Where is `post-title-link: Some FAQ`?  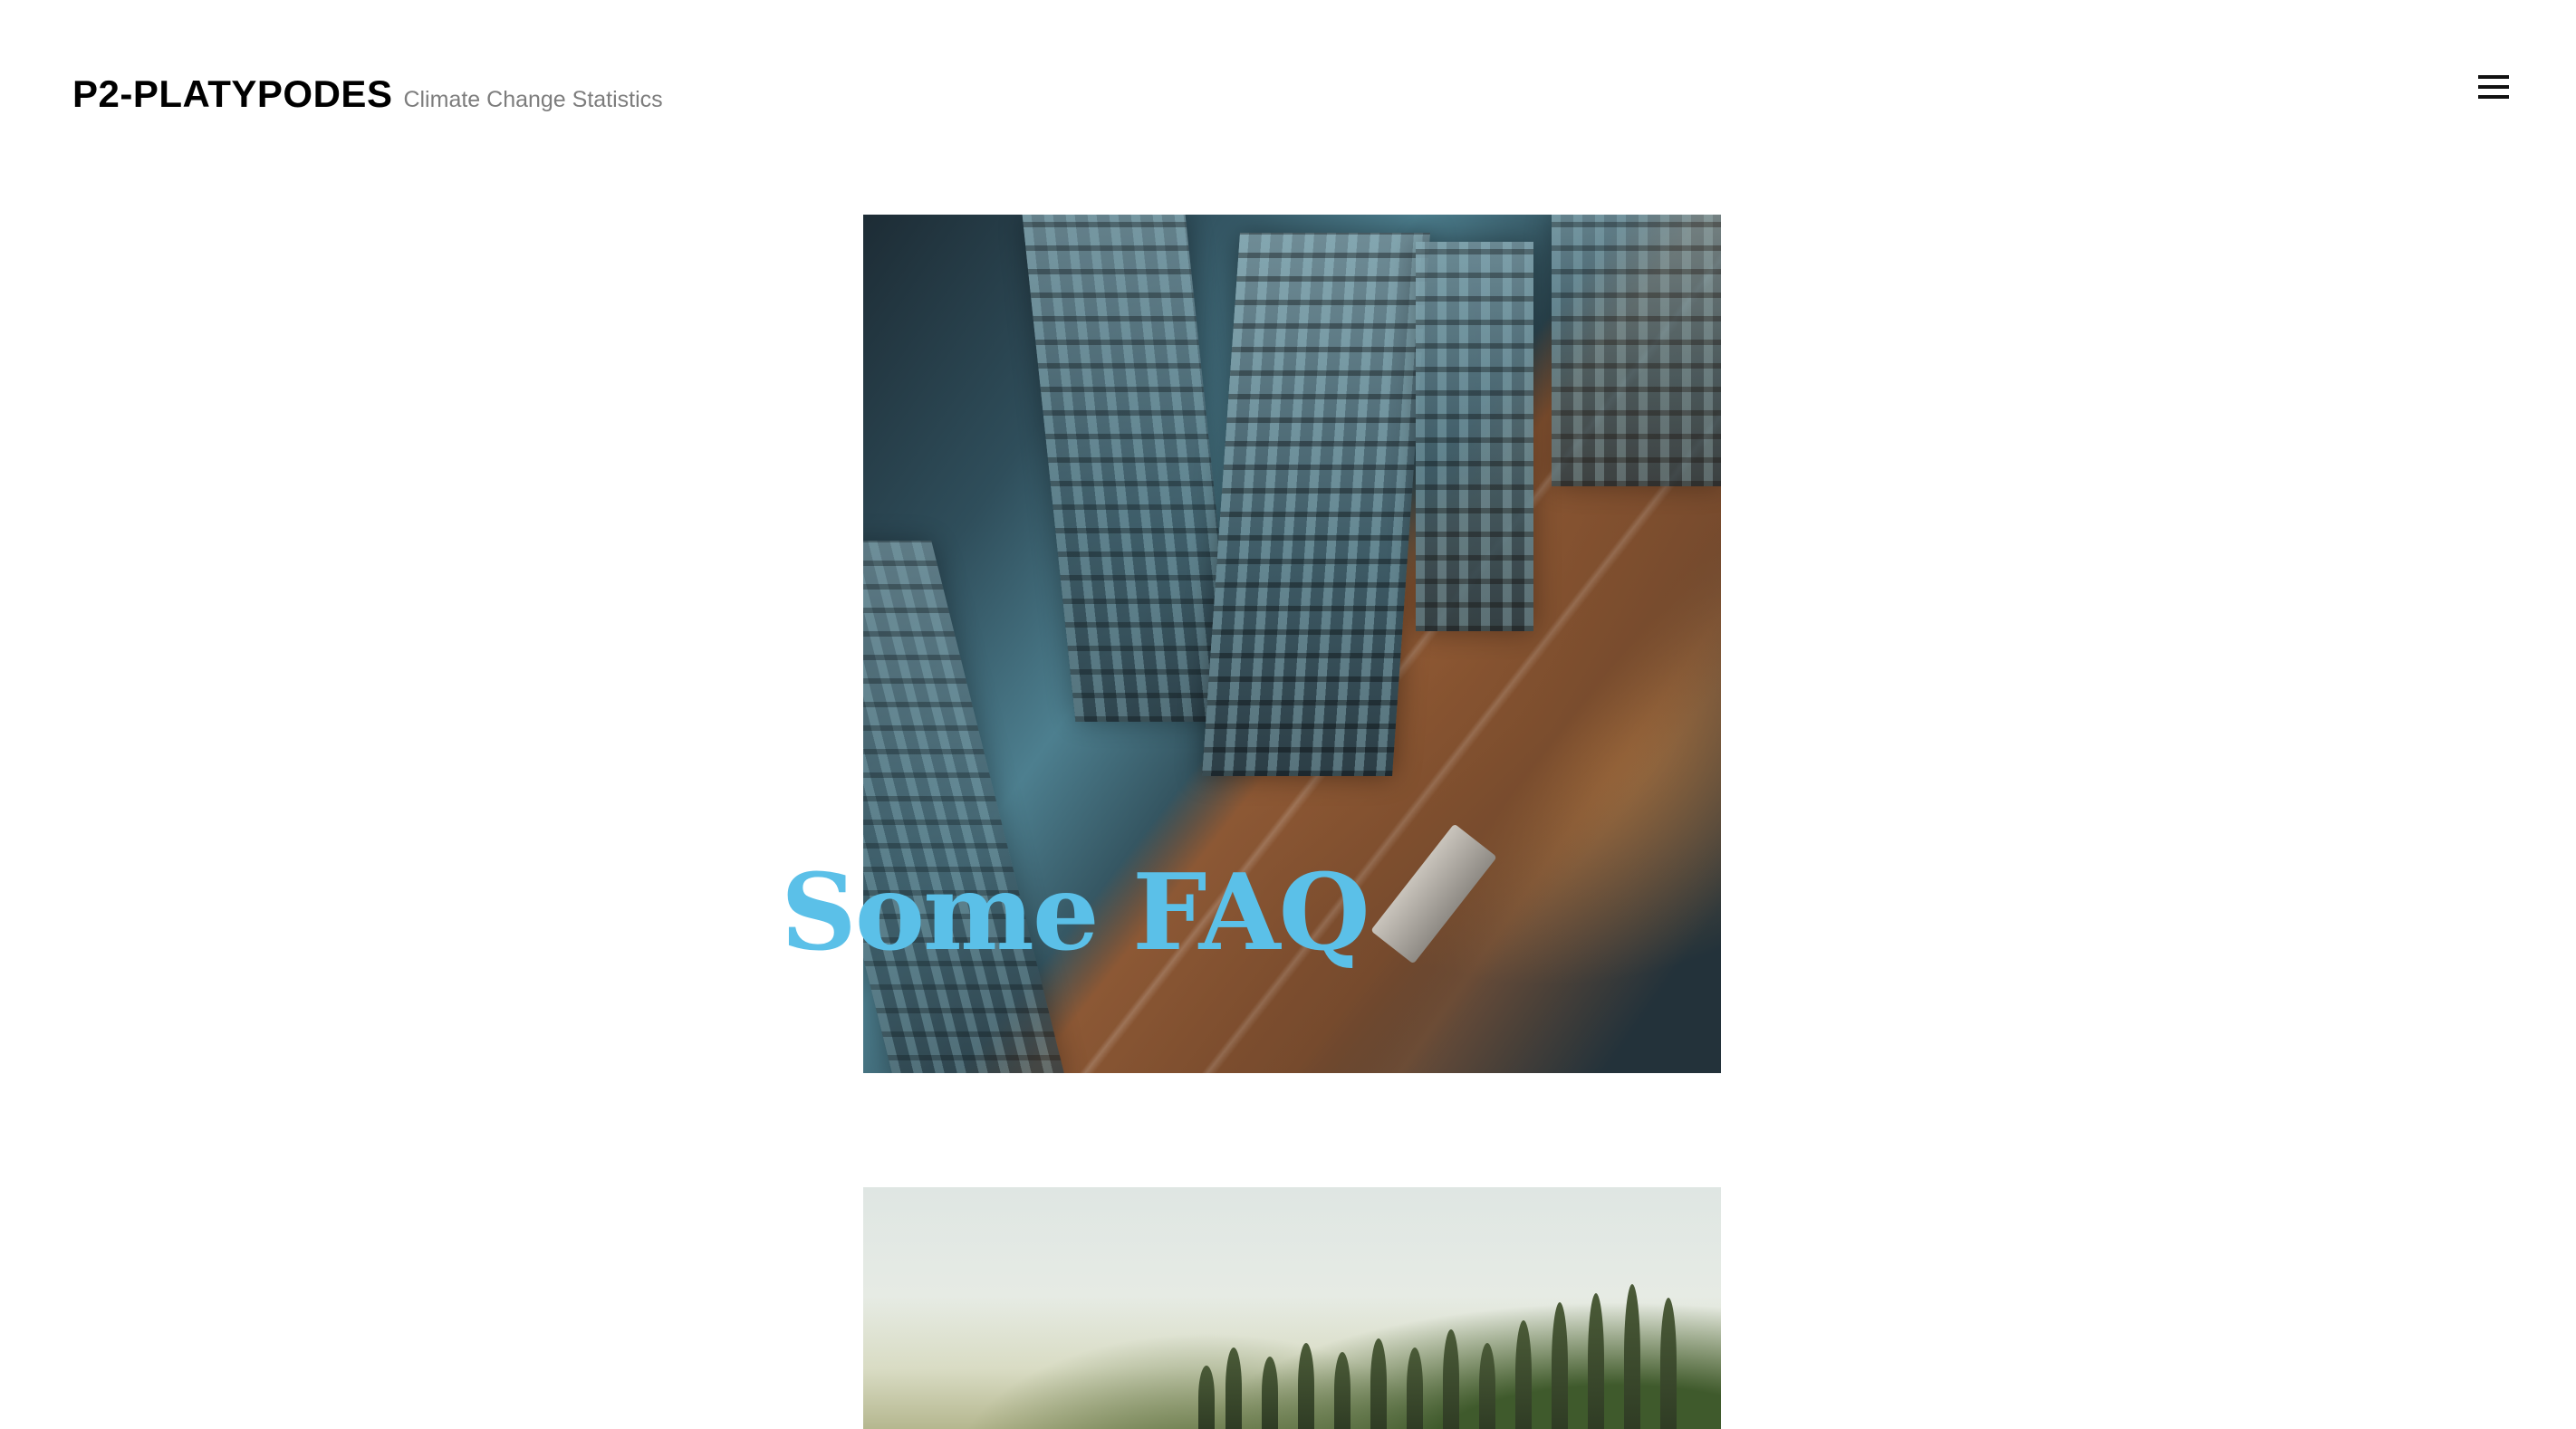 post-title-link: Some FAQ is located at coordinates (1075, 912).